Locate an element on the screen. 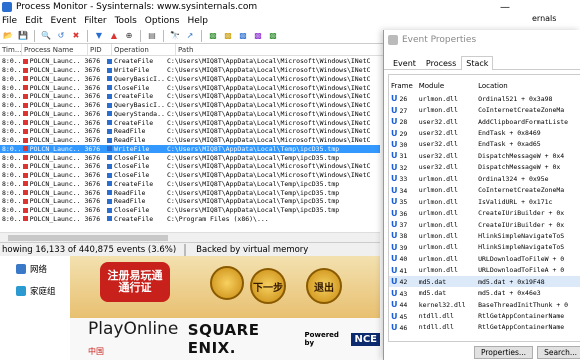  frame-number-text: 39 is located at coordinates (403, 247).